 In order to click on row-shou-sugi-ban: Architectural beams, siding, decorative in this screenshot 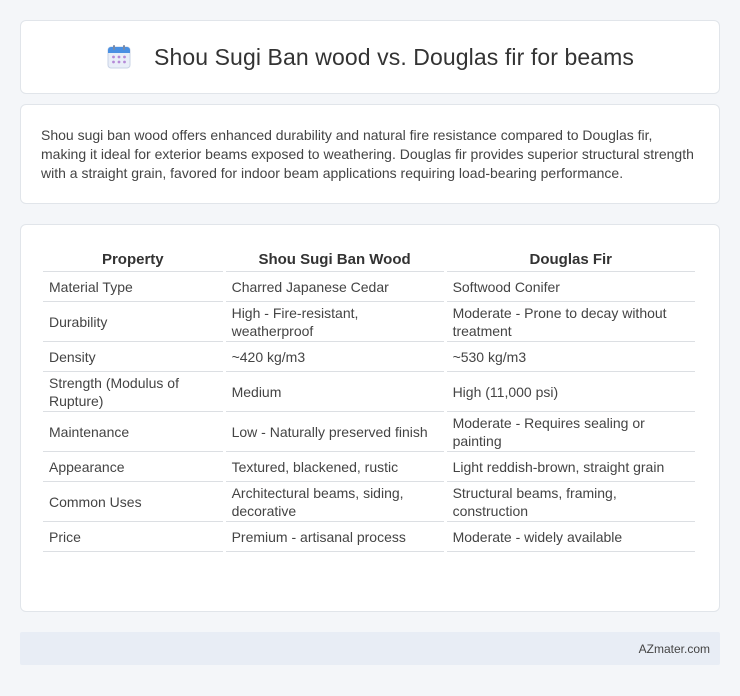, I will do `click(334, 502)`.